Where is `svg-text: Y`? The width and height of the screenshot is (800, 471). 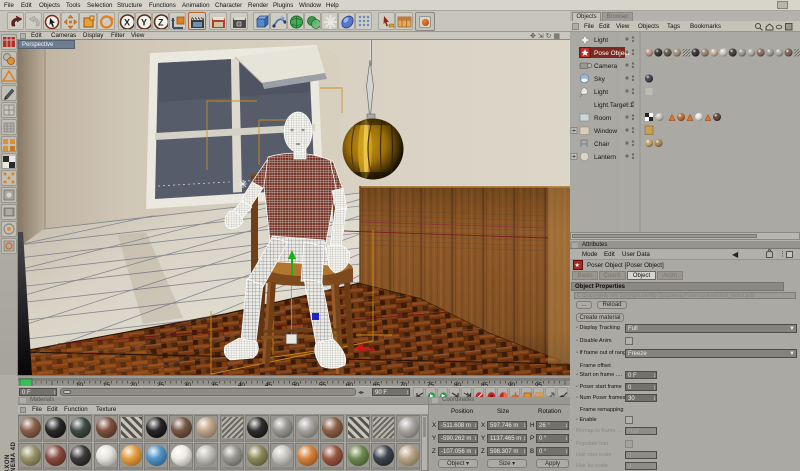
svg-text: Y is located at coordinates (144, 23).